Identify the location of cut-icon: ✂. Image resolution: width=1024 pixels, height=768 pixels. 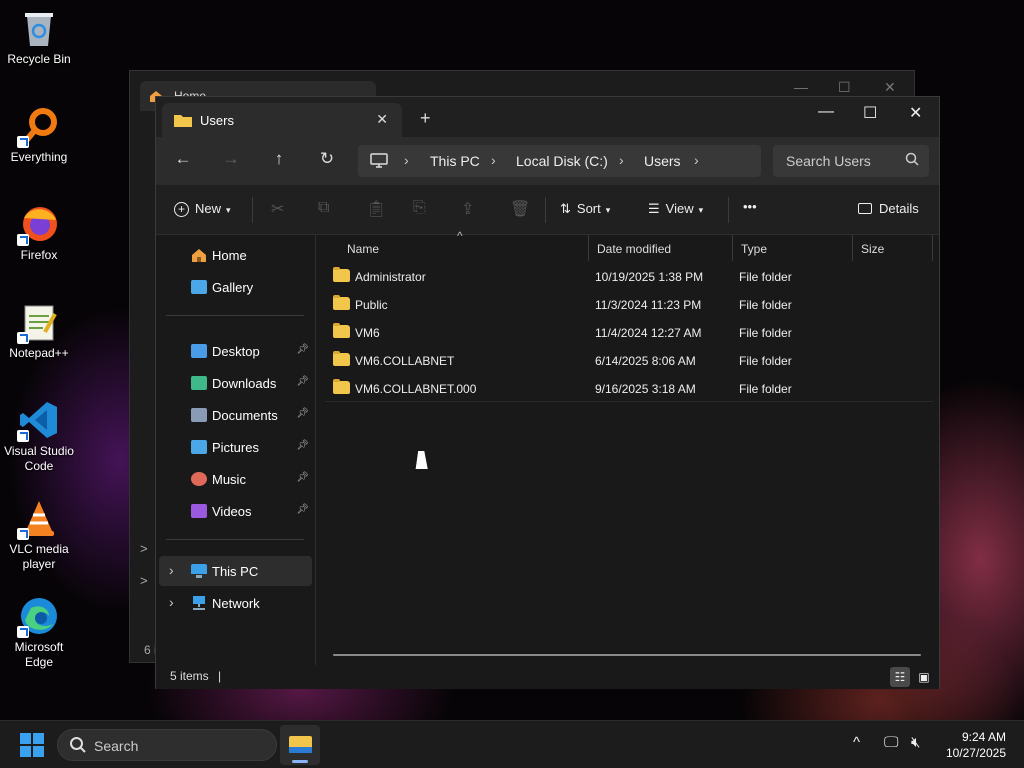
(277, 209).